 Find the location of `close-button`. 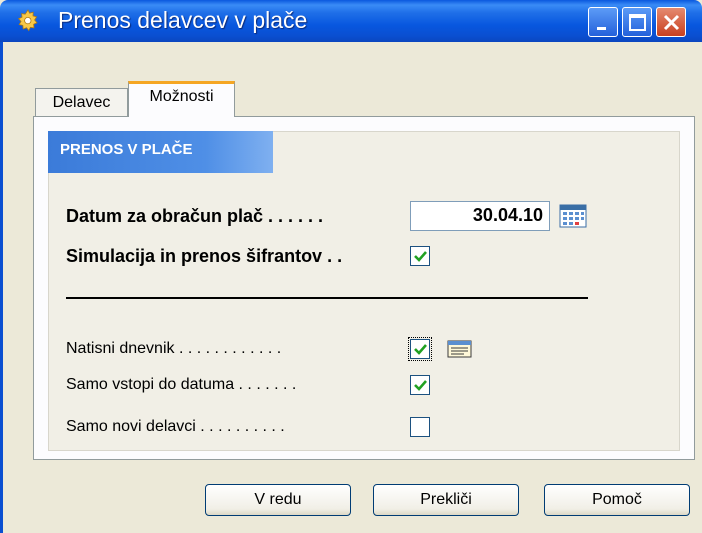

close-button is located at coordinates (671, 22).